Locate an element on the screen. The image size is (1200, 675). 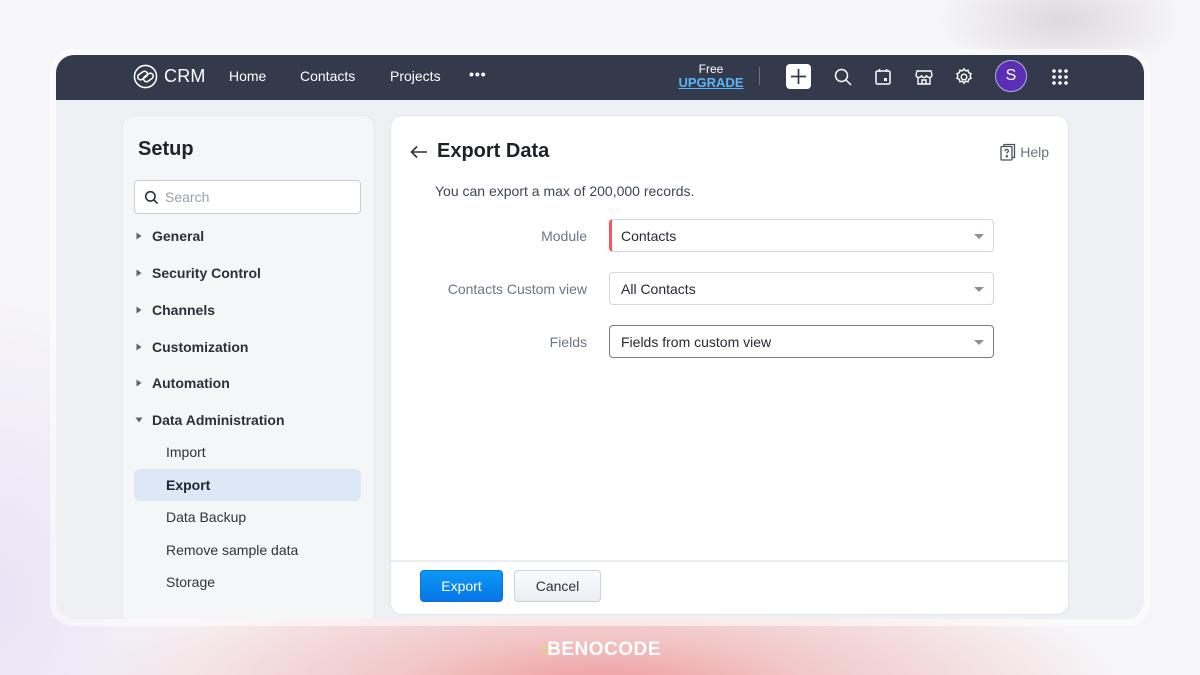
calendar-icon is located at coordinates (883, 77).